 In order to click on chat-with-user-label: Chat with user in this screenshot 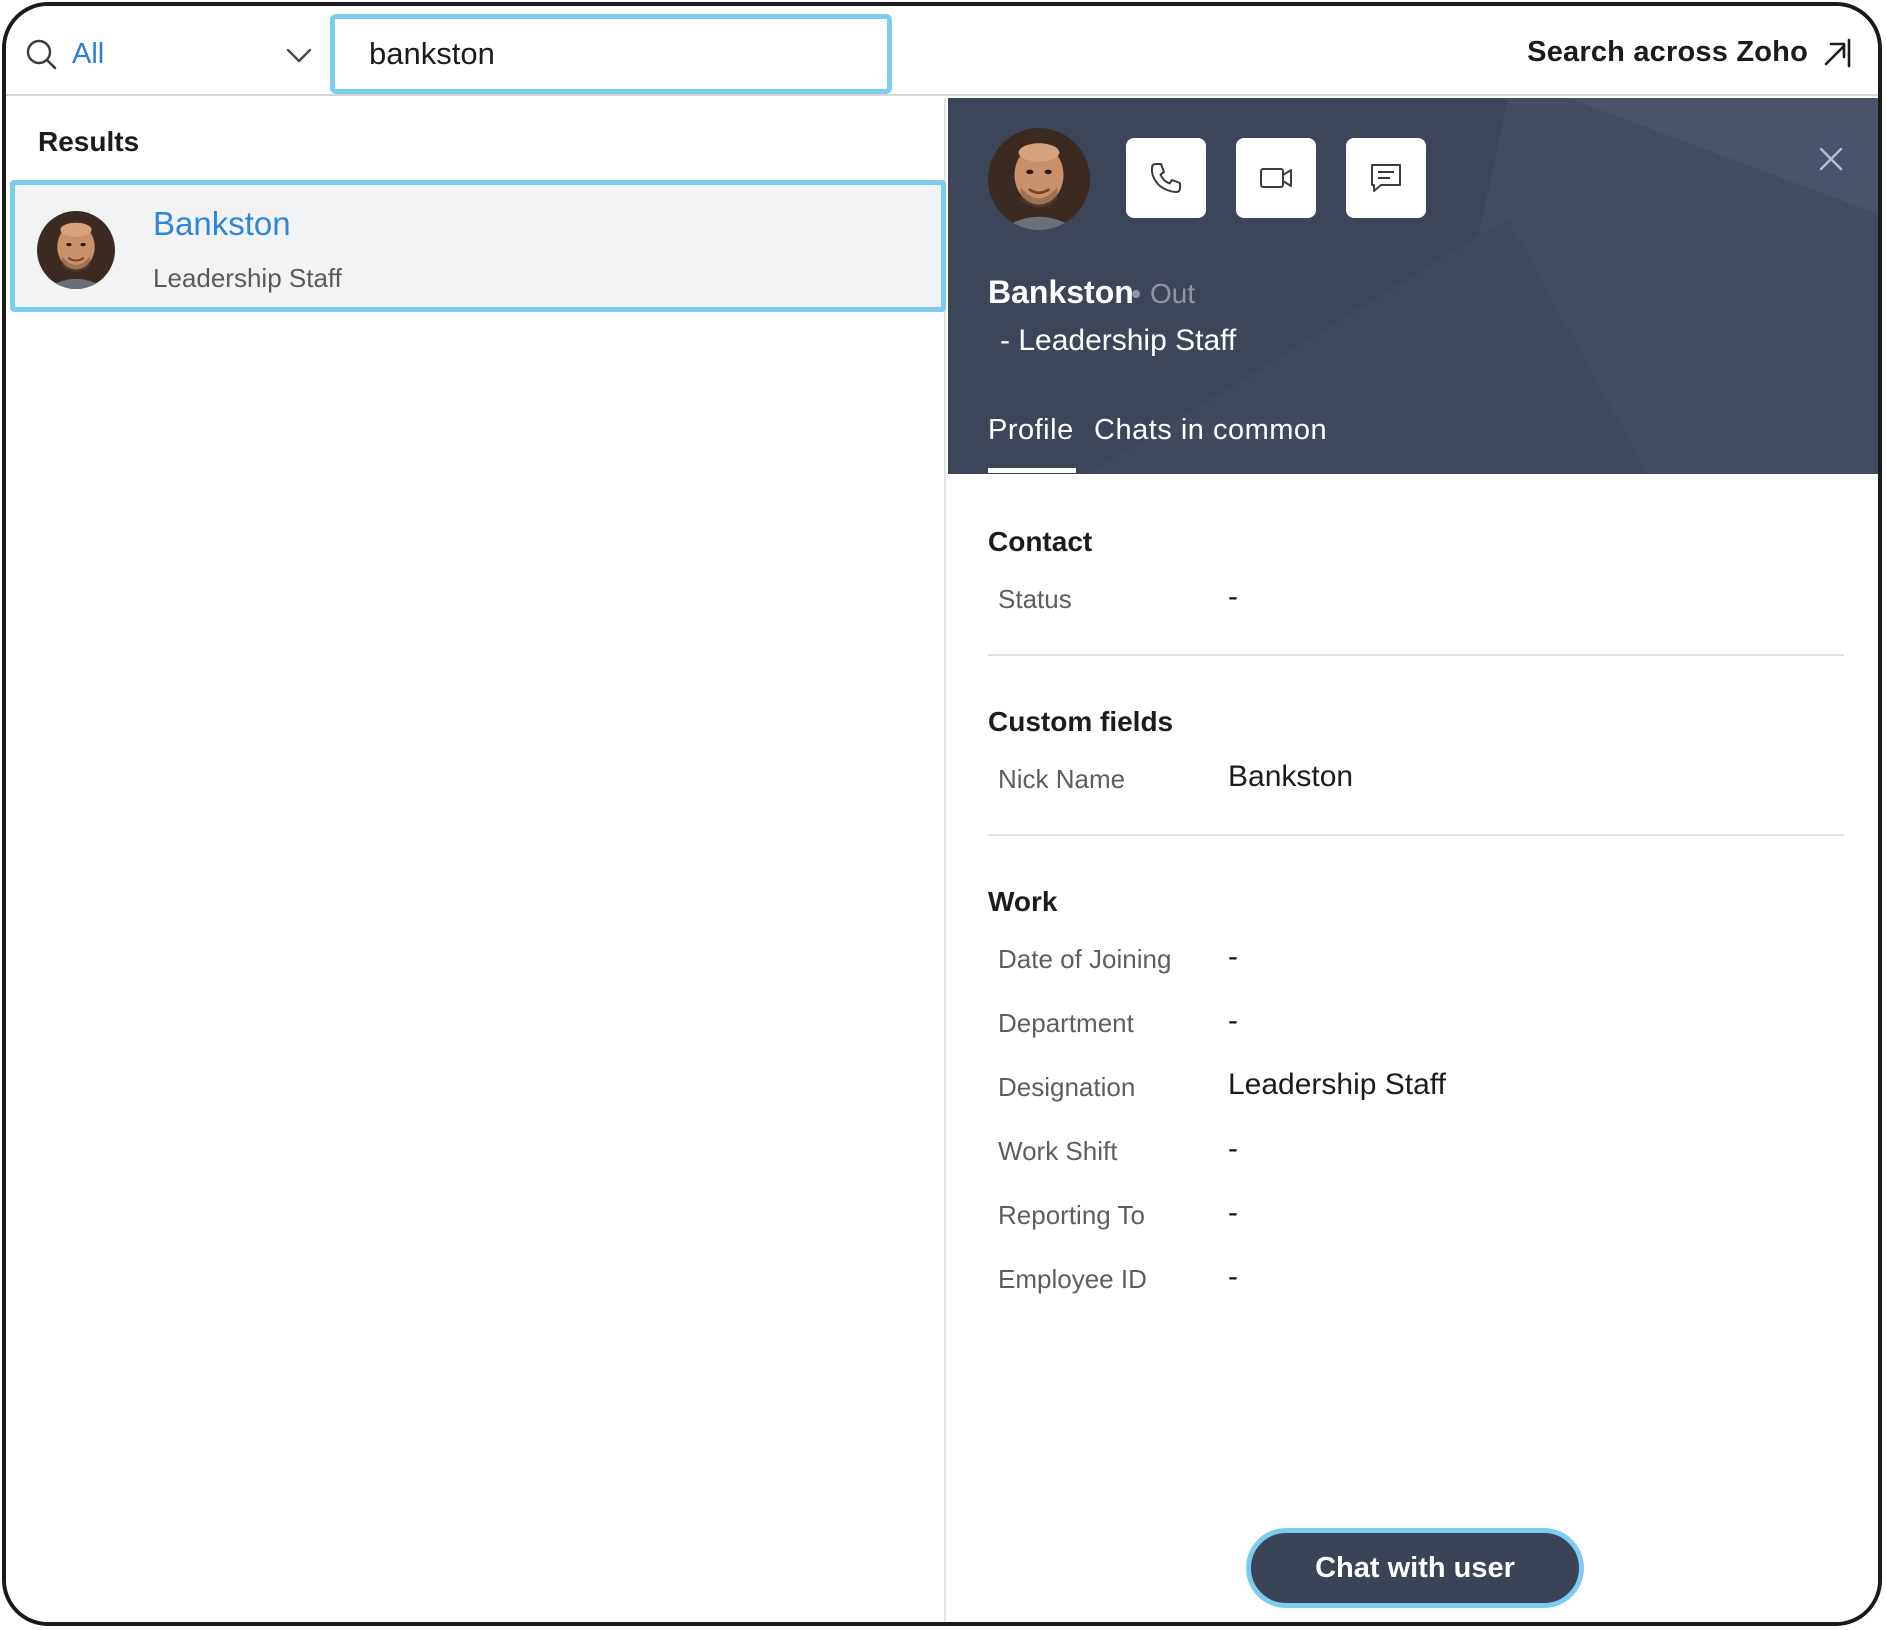, I will do `click(1415, 1567)`.